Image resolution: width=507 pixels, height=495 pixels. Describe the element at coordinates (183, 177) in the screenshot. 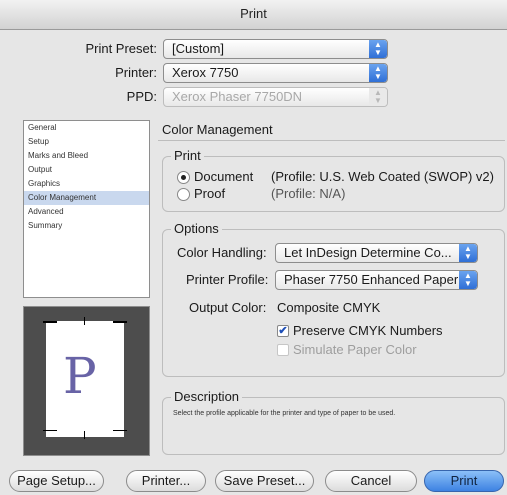

I see `document-radio` at that location.